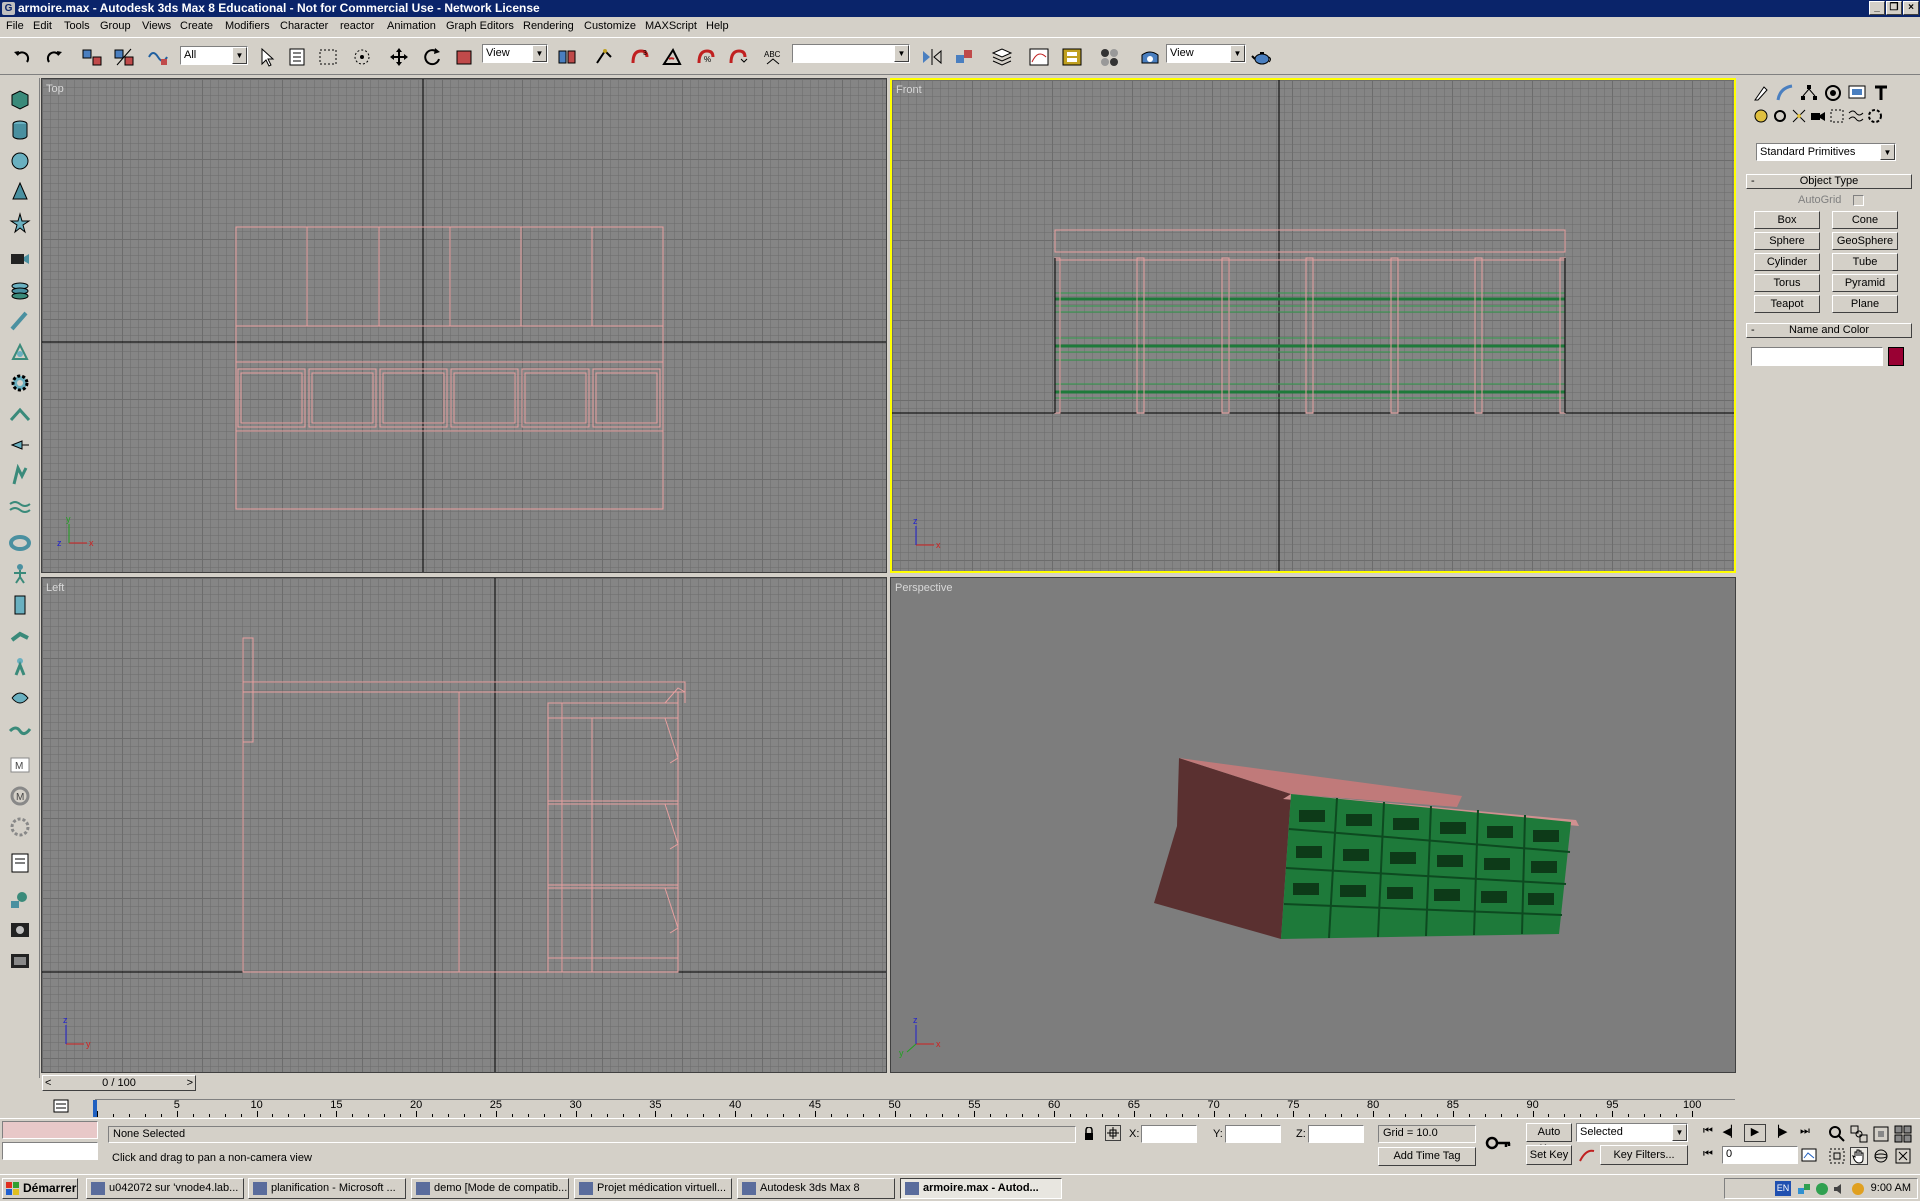 This screenshot has width=1920, height=1201. What do you see at coordinates (706, 57) in the screenshot?
I see `percent-snap-icon: %` at bounding box center [706, 57].